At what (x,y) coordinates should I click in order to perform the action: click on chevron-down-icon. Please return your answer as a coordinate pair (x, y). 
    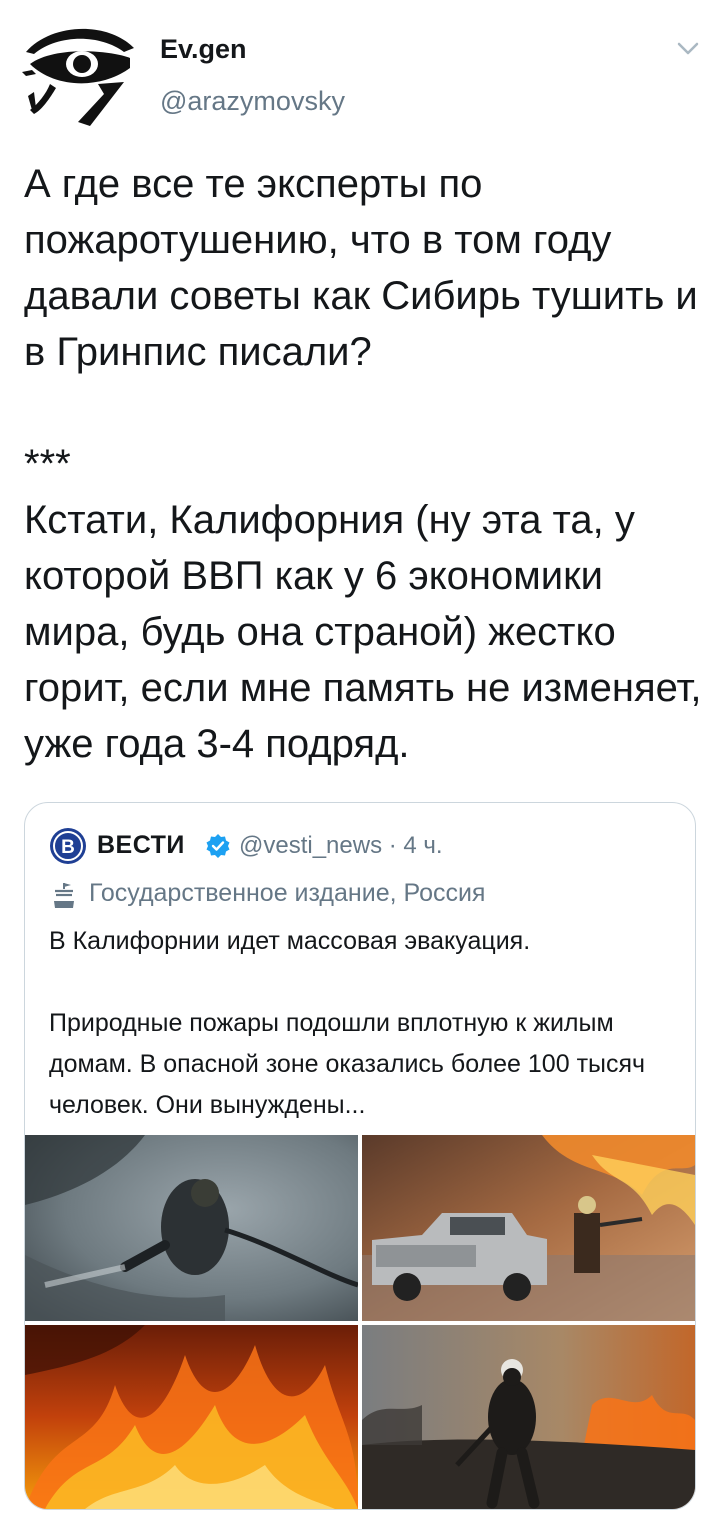
    Looking at the image, I should click on (688, 48).